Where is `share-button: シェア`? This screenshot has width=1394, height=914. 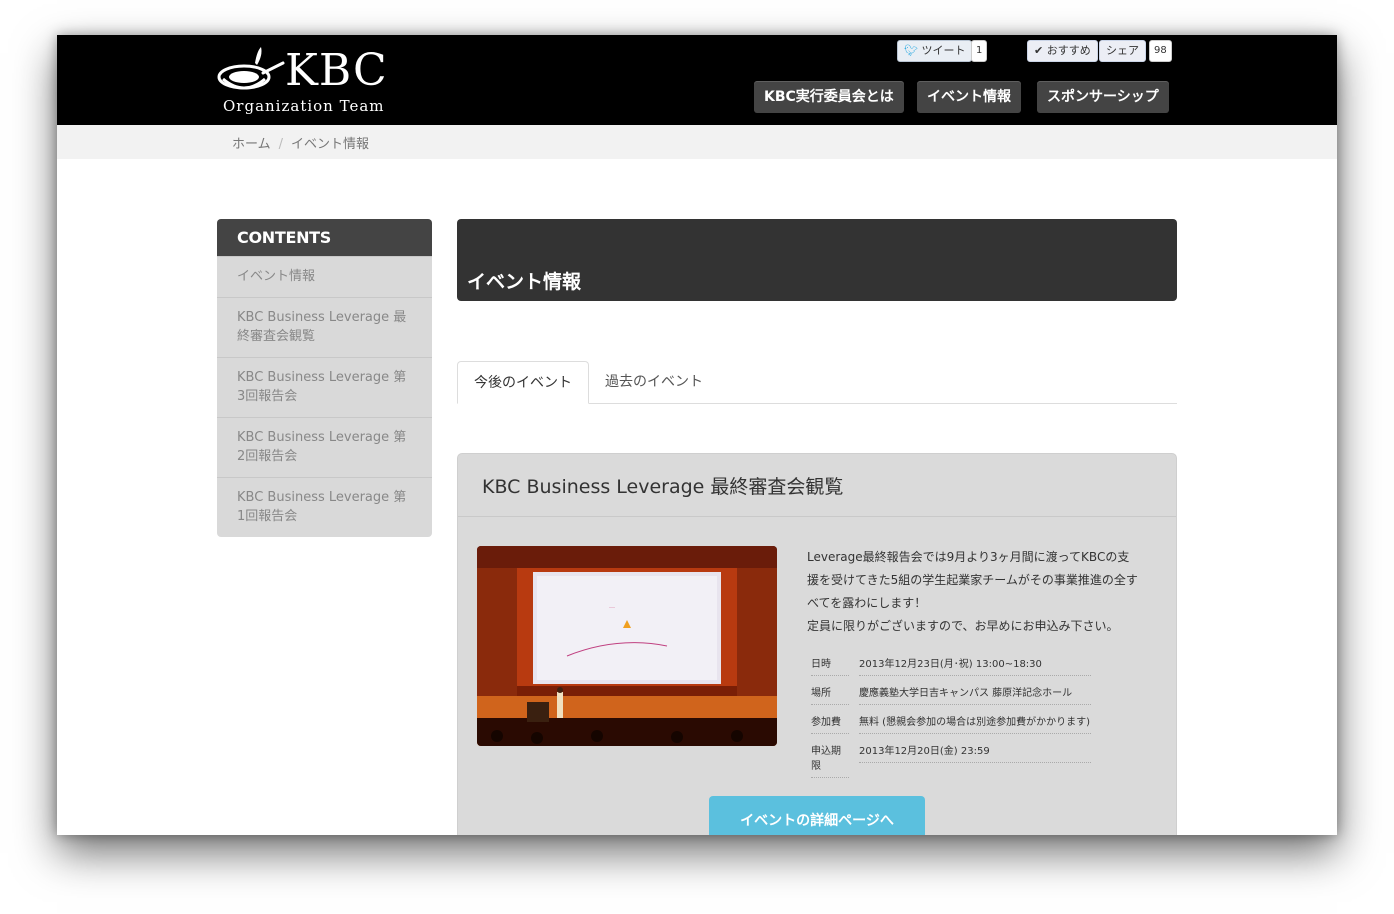
share-button: シェア is located at coordinates (1122, 51).